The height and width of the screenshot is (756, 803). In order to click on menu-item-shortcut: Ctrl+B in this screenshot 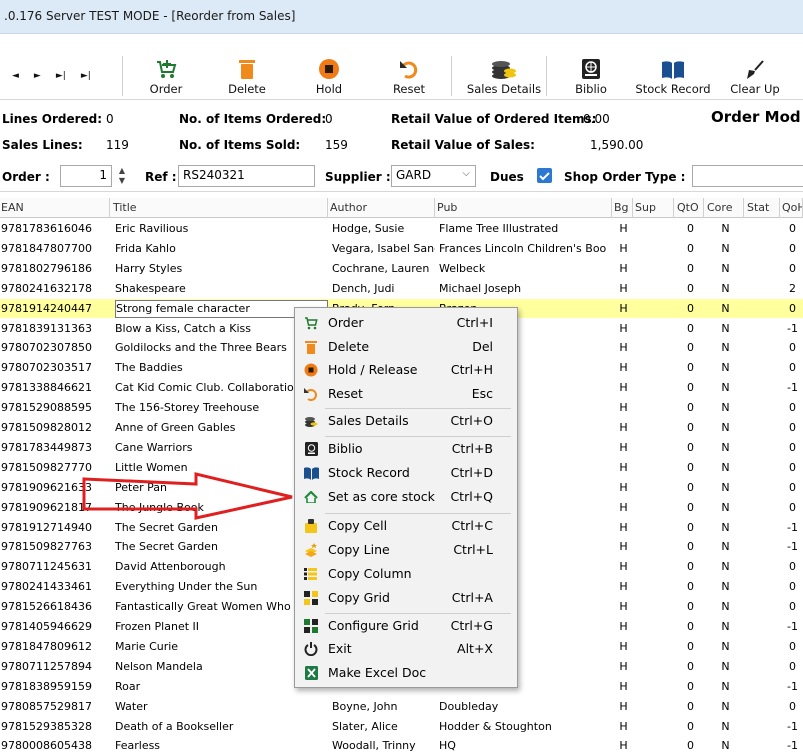, I will do `click(472, 448)`.